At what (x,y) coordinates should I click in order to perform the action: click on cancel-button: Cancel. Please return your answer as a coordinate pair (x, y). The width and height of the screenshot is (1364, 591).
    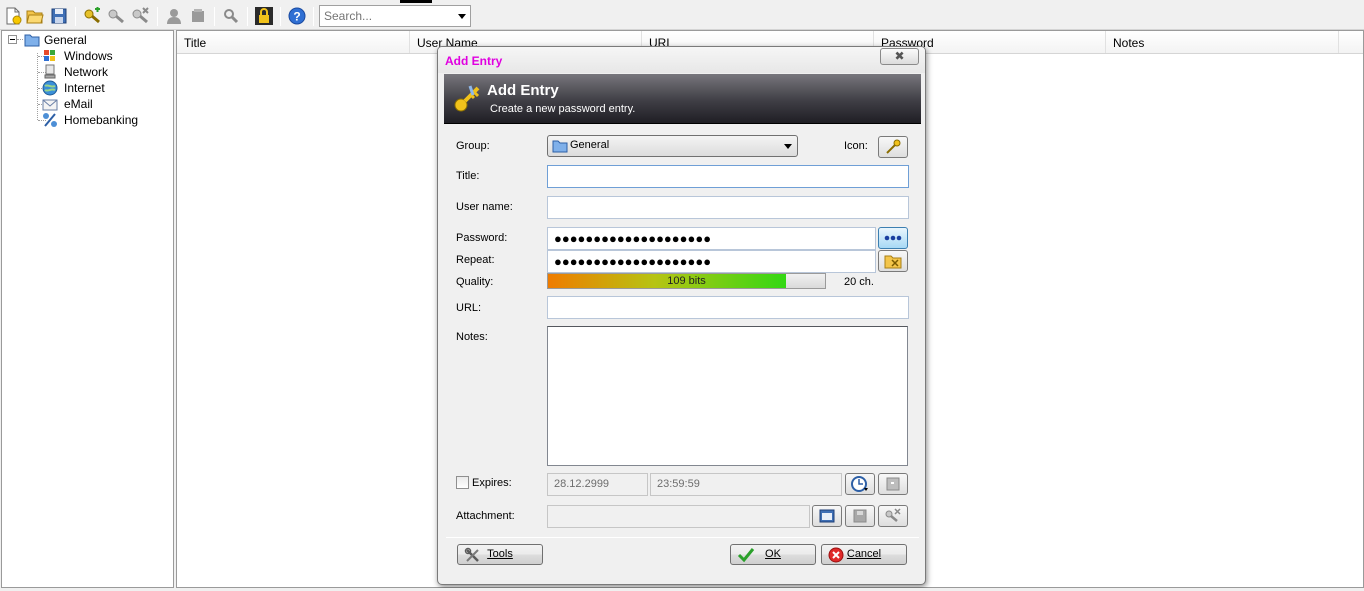
    Looking at the image, I should click on (864, 554).